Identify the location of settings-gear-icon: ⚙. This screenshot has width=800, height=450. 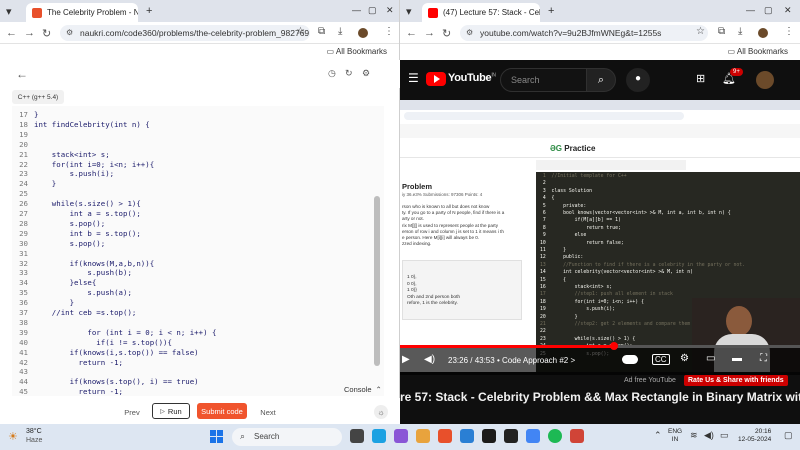
(366, 73).